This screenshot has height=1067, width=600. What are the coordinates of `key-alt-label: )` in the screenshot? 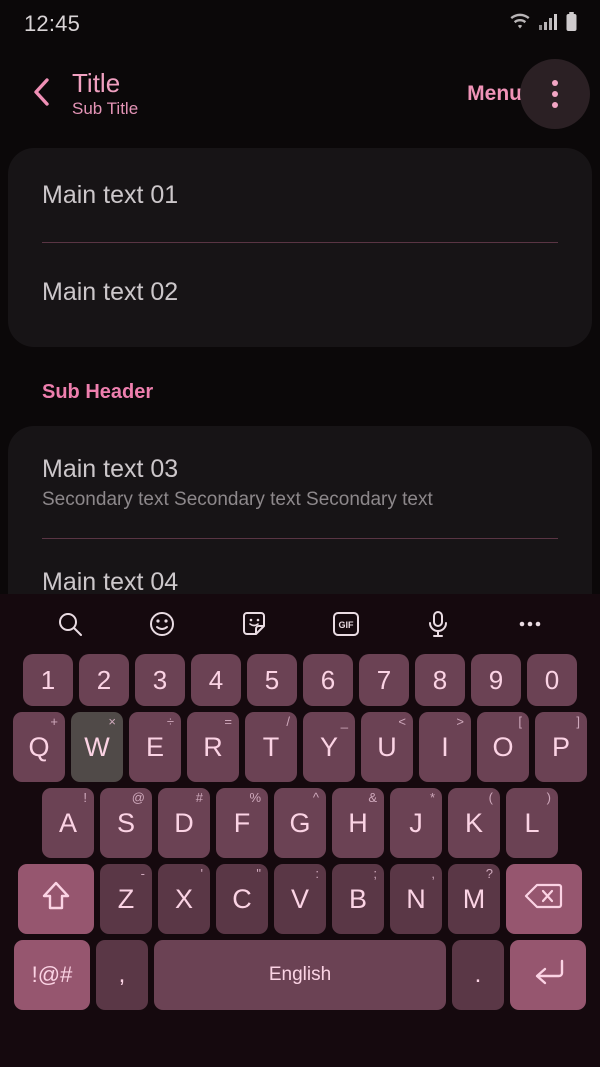 It's located at (548, 797).